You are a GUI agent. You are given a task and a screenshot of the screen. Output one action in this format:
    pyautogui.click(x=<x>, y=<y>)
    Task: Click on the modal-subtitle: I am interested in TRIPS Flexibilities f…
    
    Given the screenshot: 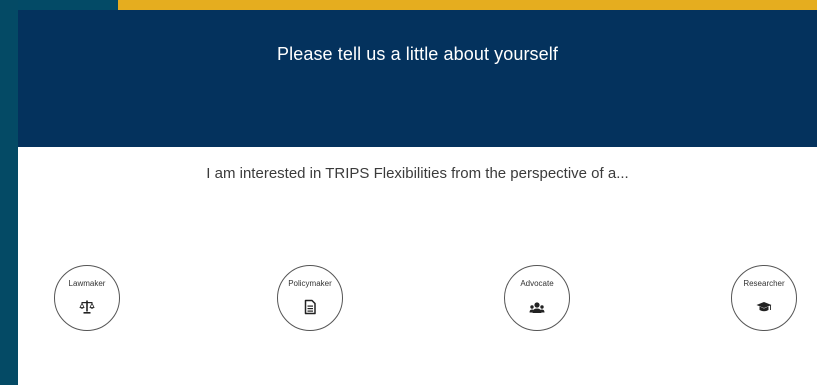 What is the action you would take?
    pyautogui.click(x=417, y=173)
    